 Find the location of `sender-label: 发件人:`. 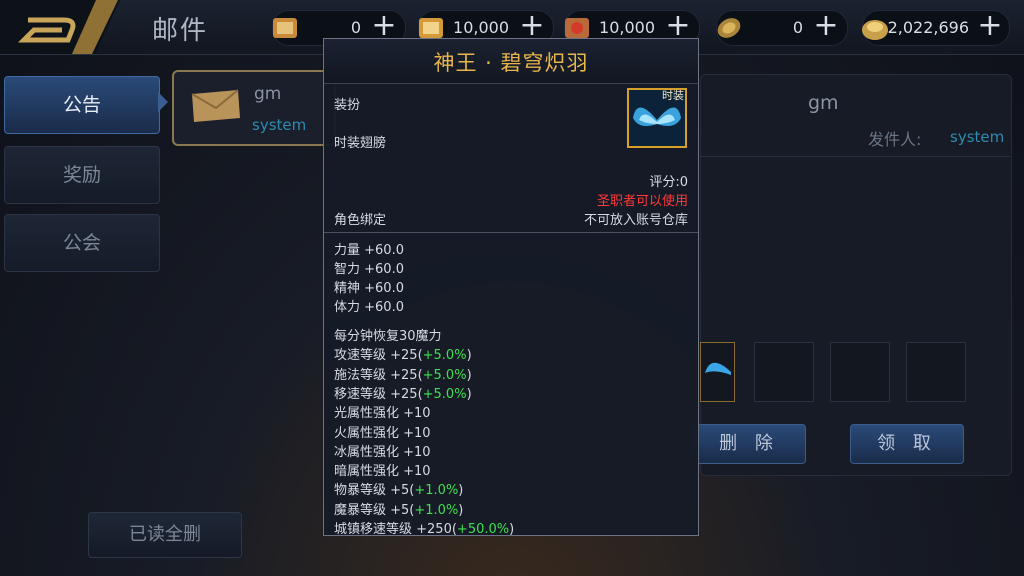

sender-label: 发件人: is located at coordinates (895, 139).